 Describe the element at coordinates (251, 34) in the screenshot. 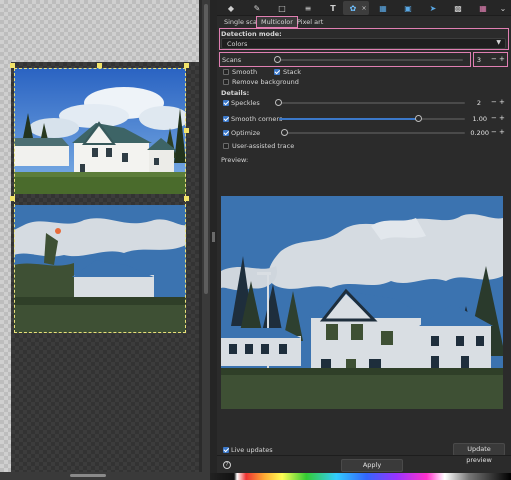

I see `detection-mode-label: Detection mode:` at that location.